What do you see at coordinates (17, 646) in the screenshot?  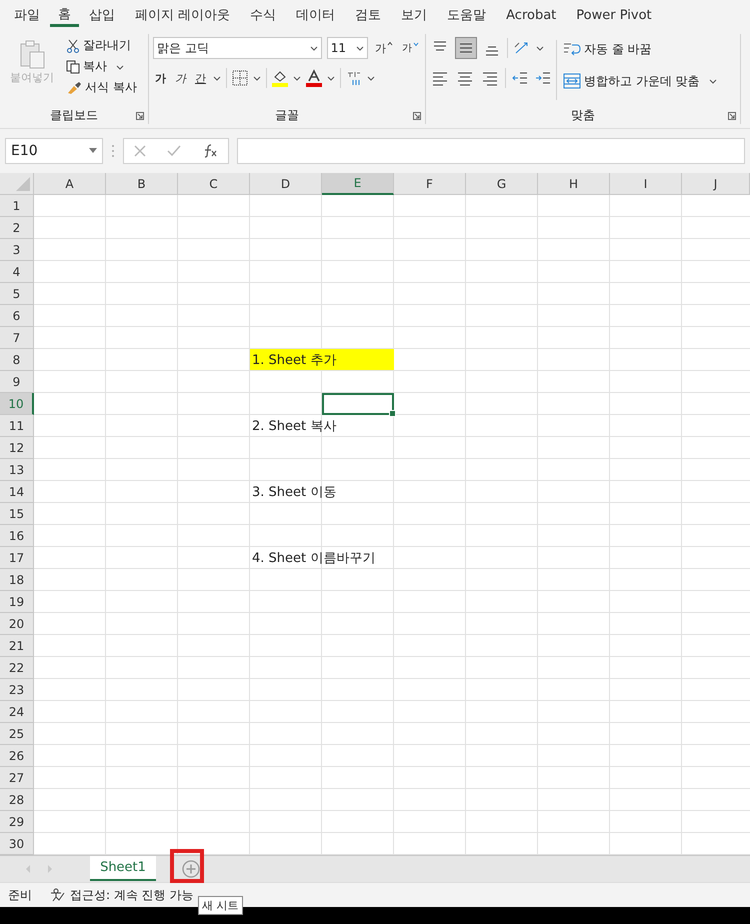 I see `row-header: 21` at bounding box center [17, 646].